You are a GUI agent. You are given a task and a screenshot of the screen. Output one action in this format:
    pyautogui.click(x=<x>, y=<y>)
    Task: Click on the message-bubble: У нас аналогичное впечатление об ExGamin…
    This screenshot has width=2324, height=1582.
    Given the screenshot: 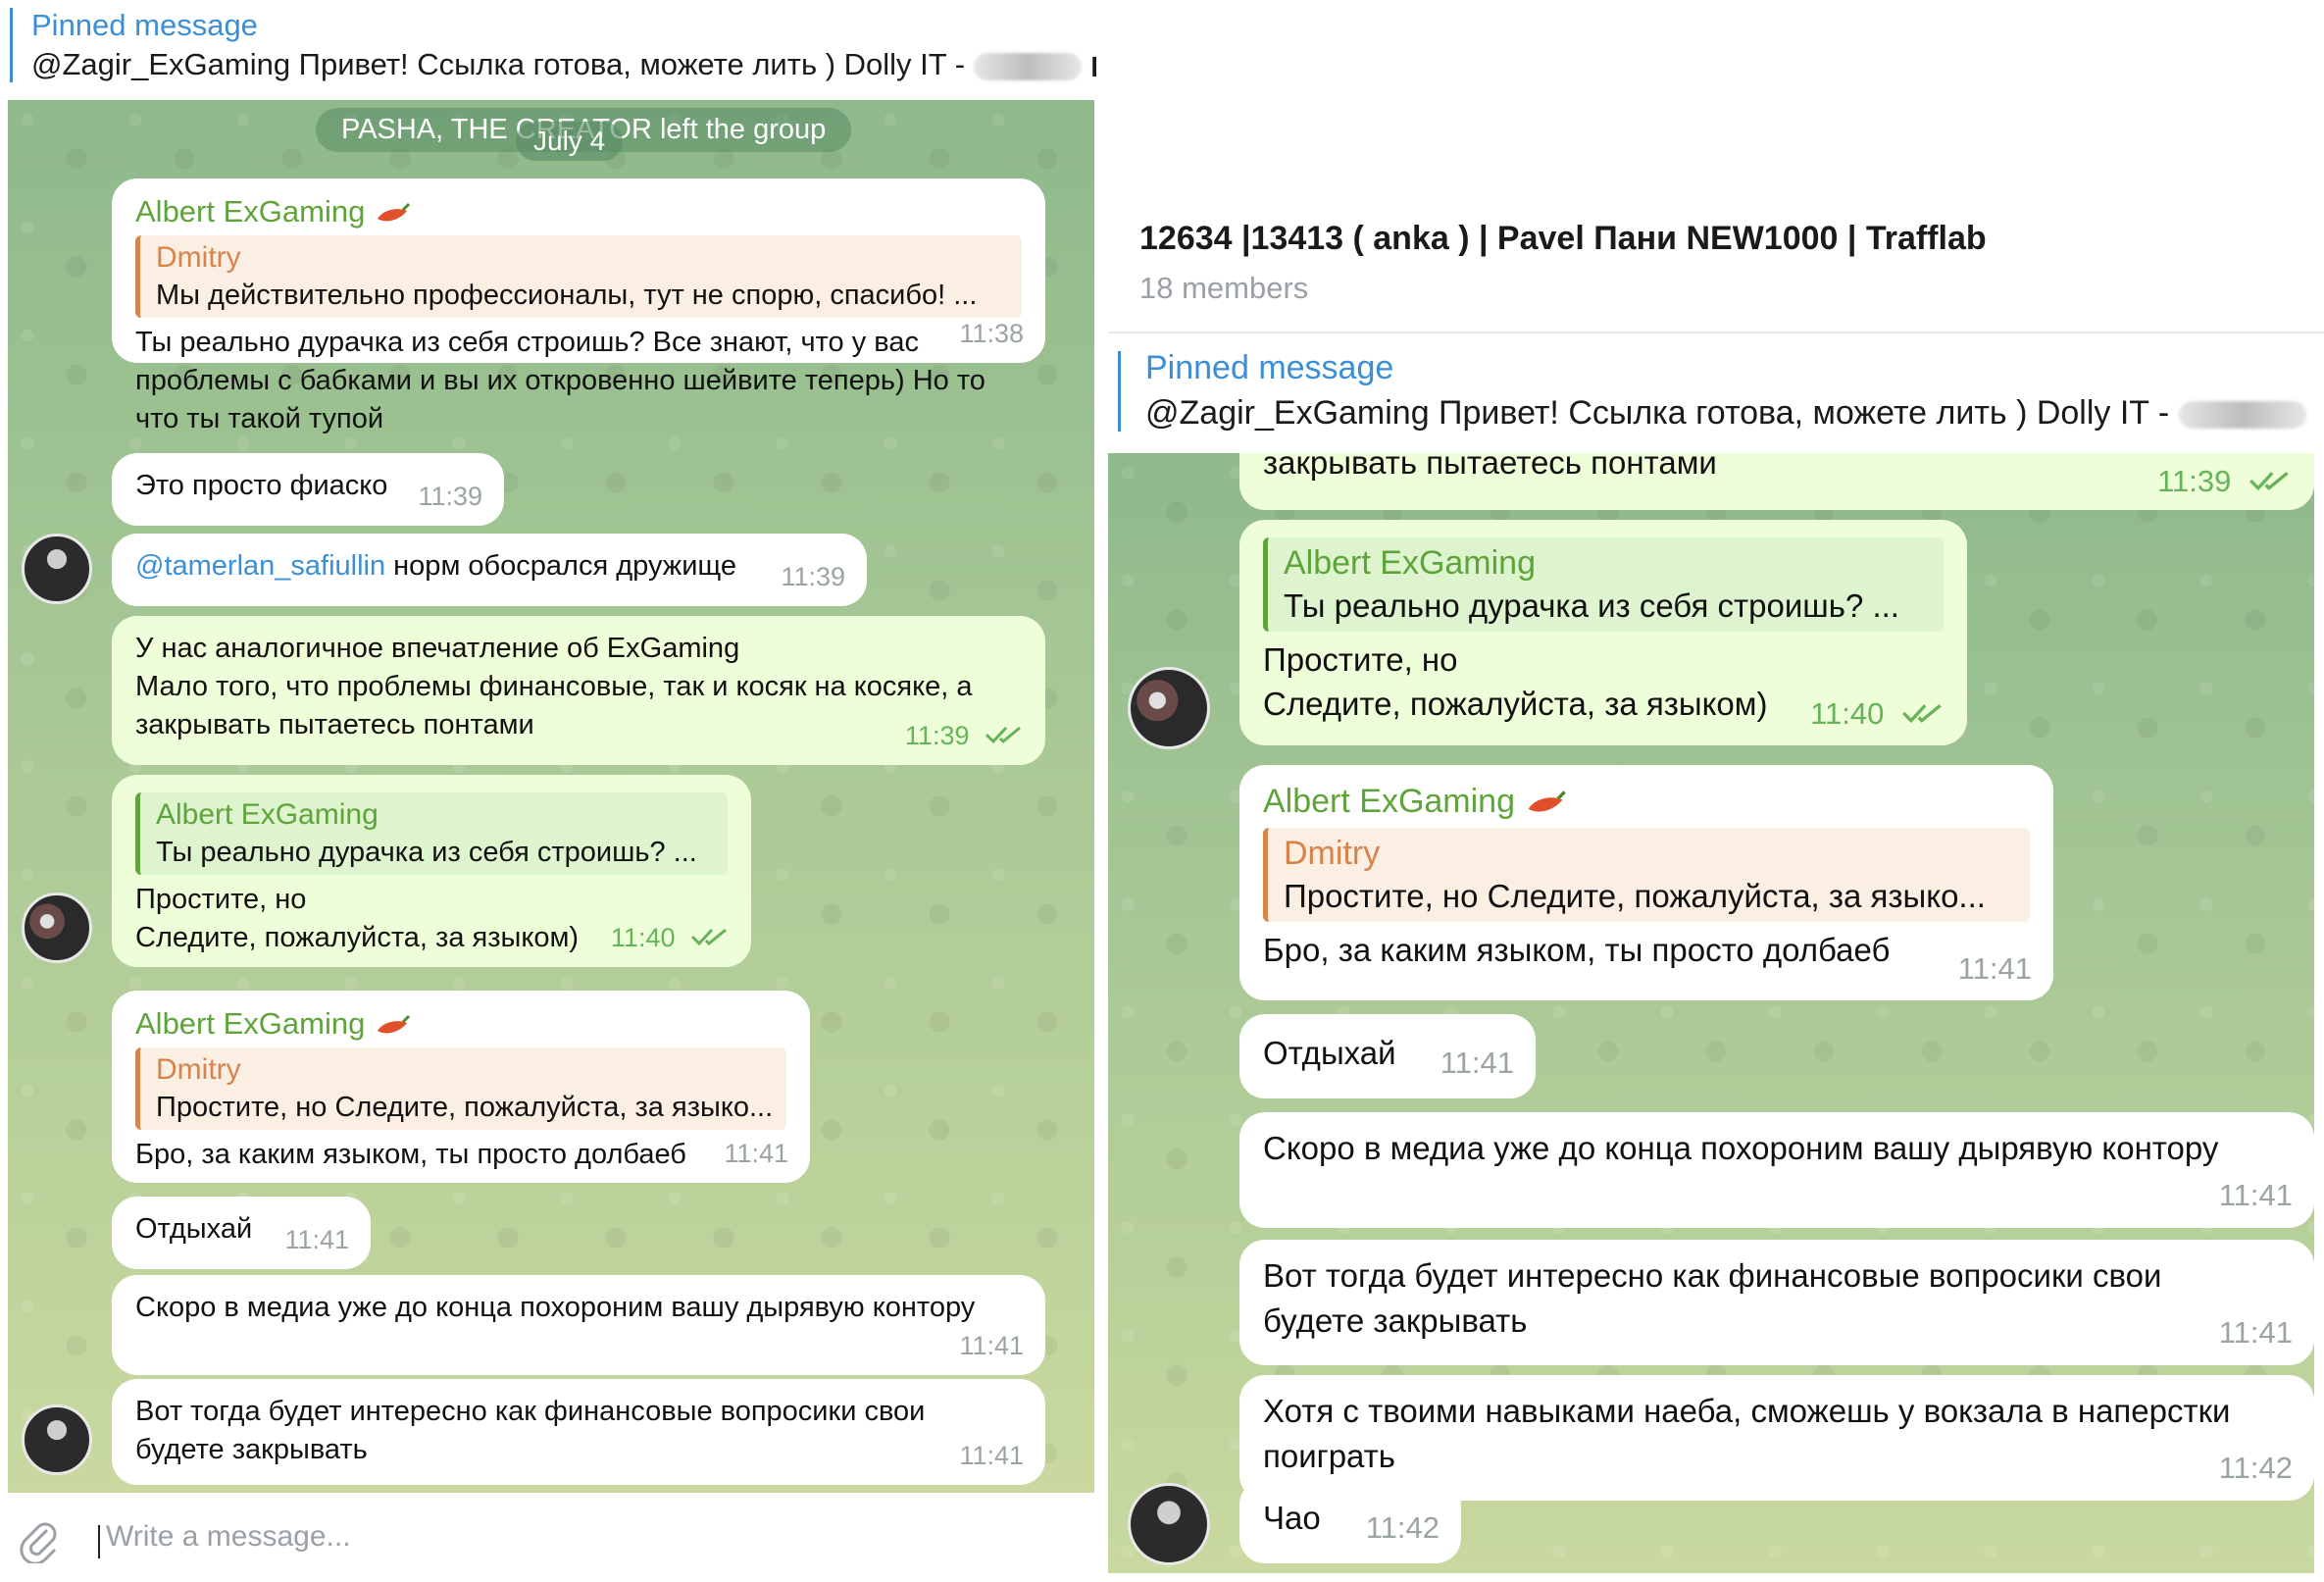 What is the action you would take?
    pyautogui.click(x=578, y=691)
    